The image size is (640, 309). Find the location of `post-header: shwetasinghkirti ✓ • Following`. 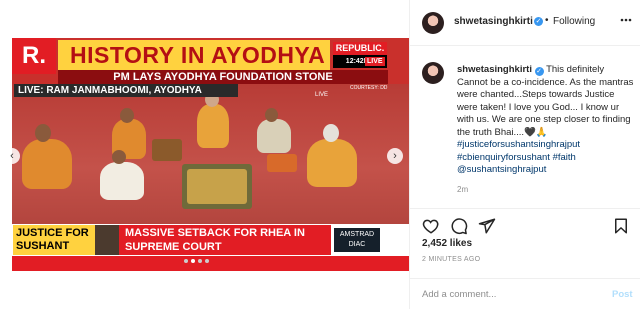

post-header: shwetasinghkirti ✓ • Following is located at coordinates (525, 23).